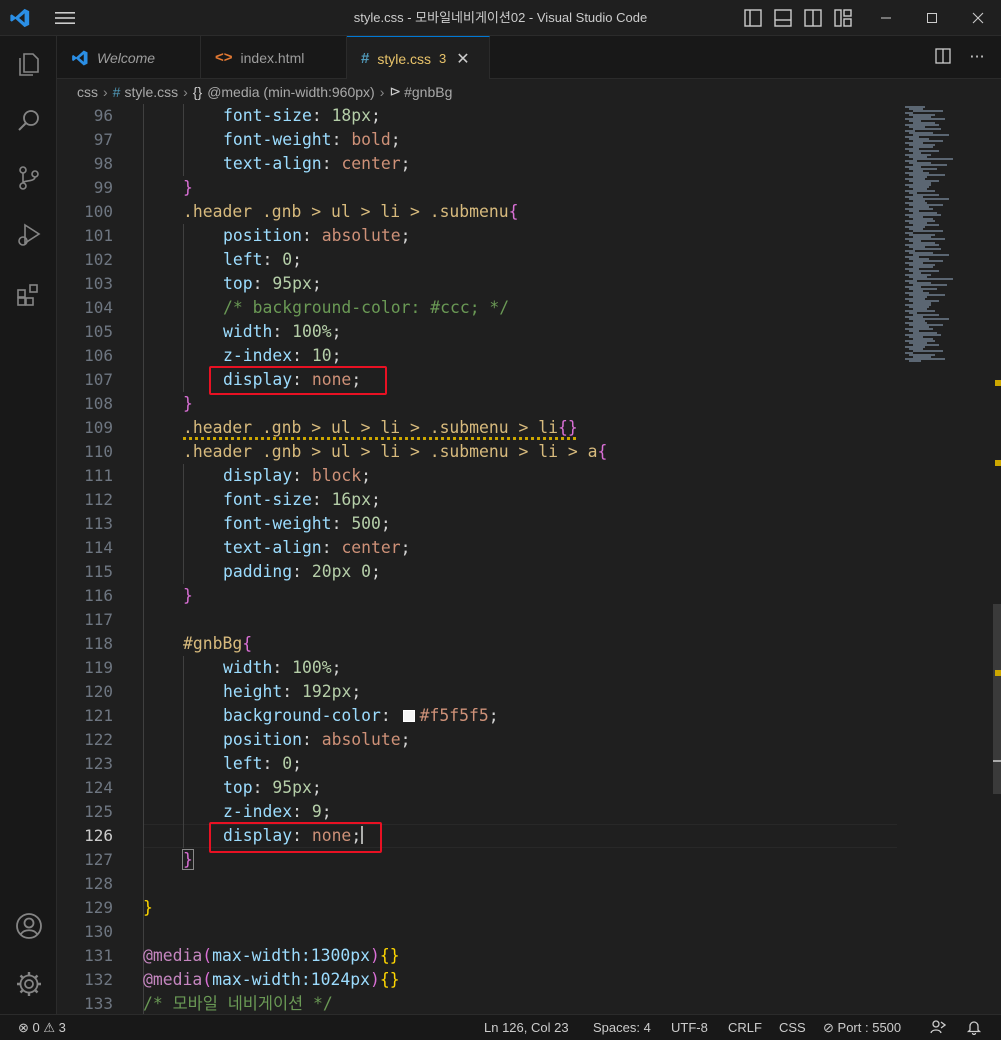 The width and height of the screenshot is (1001, 1040). What do you see at coordinates (974, 1027) in the screenshot?
I see `notifications-bell-icon` at bounding box center [974, 1027].